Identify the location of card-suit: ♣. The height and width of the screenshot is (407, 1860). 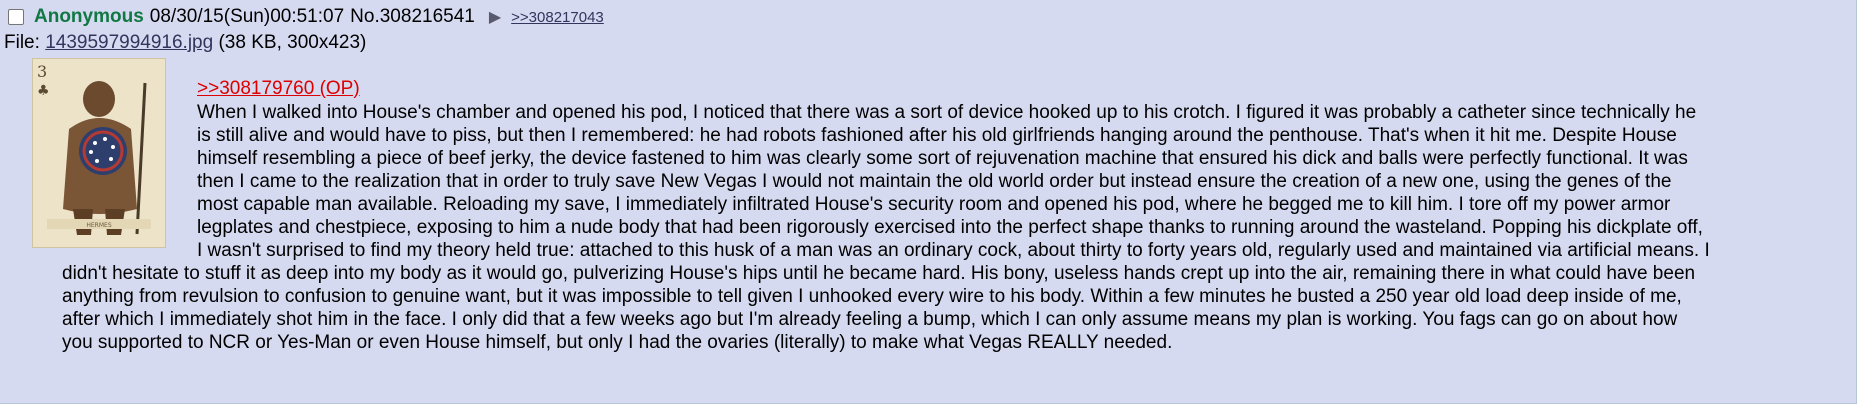
(43, 91).